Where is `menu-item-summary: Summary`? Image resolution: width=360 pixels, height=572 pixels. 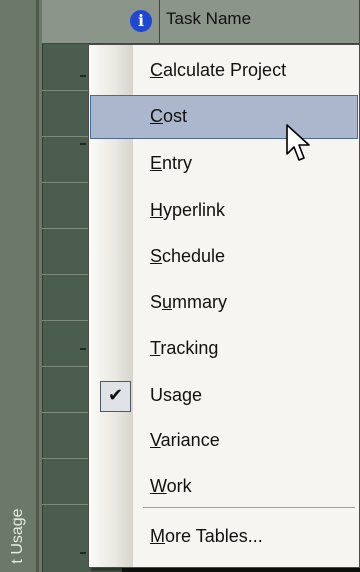 menu-item-summary: Summary is located at coordinates (224, 303).